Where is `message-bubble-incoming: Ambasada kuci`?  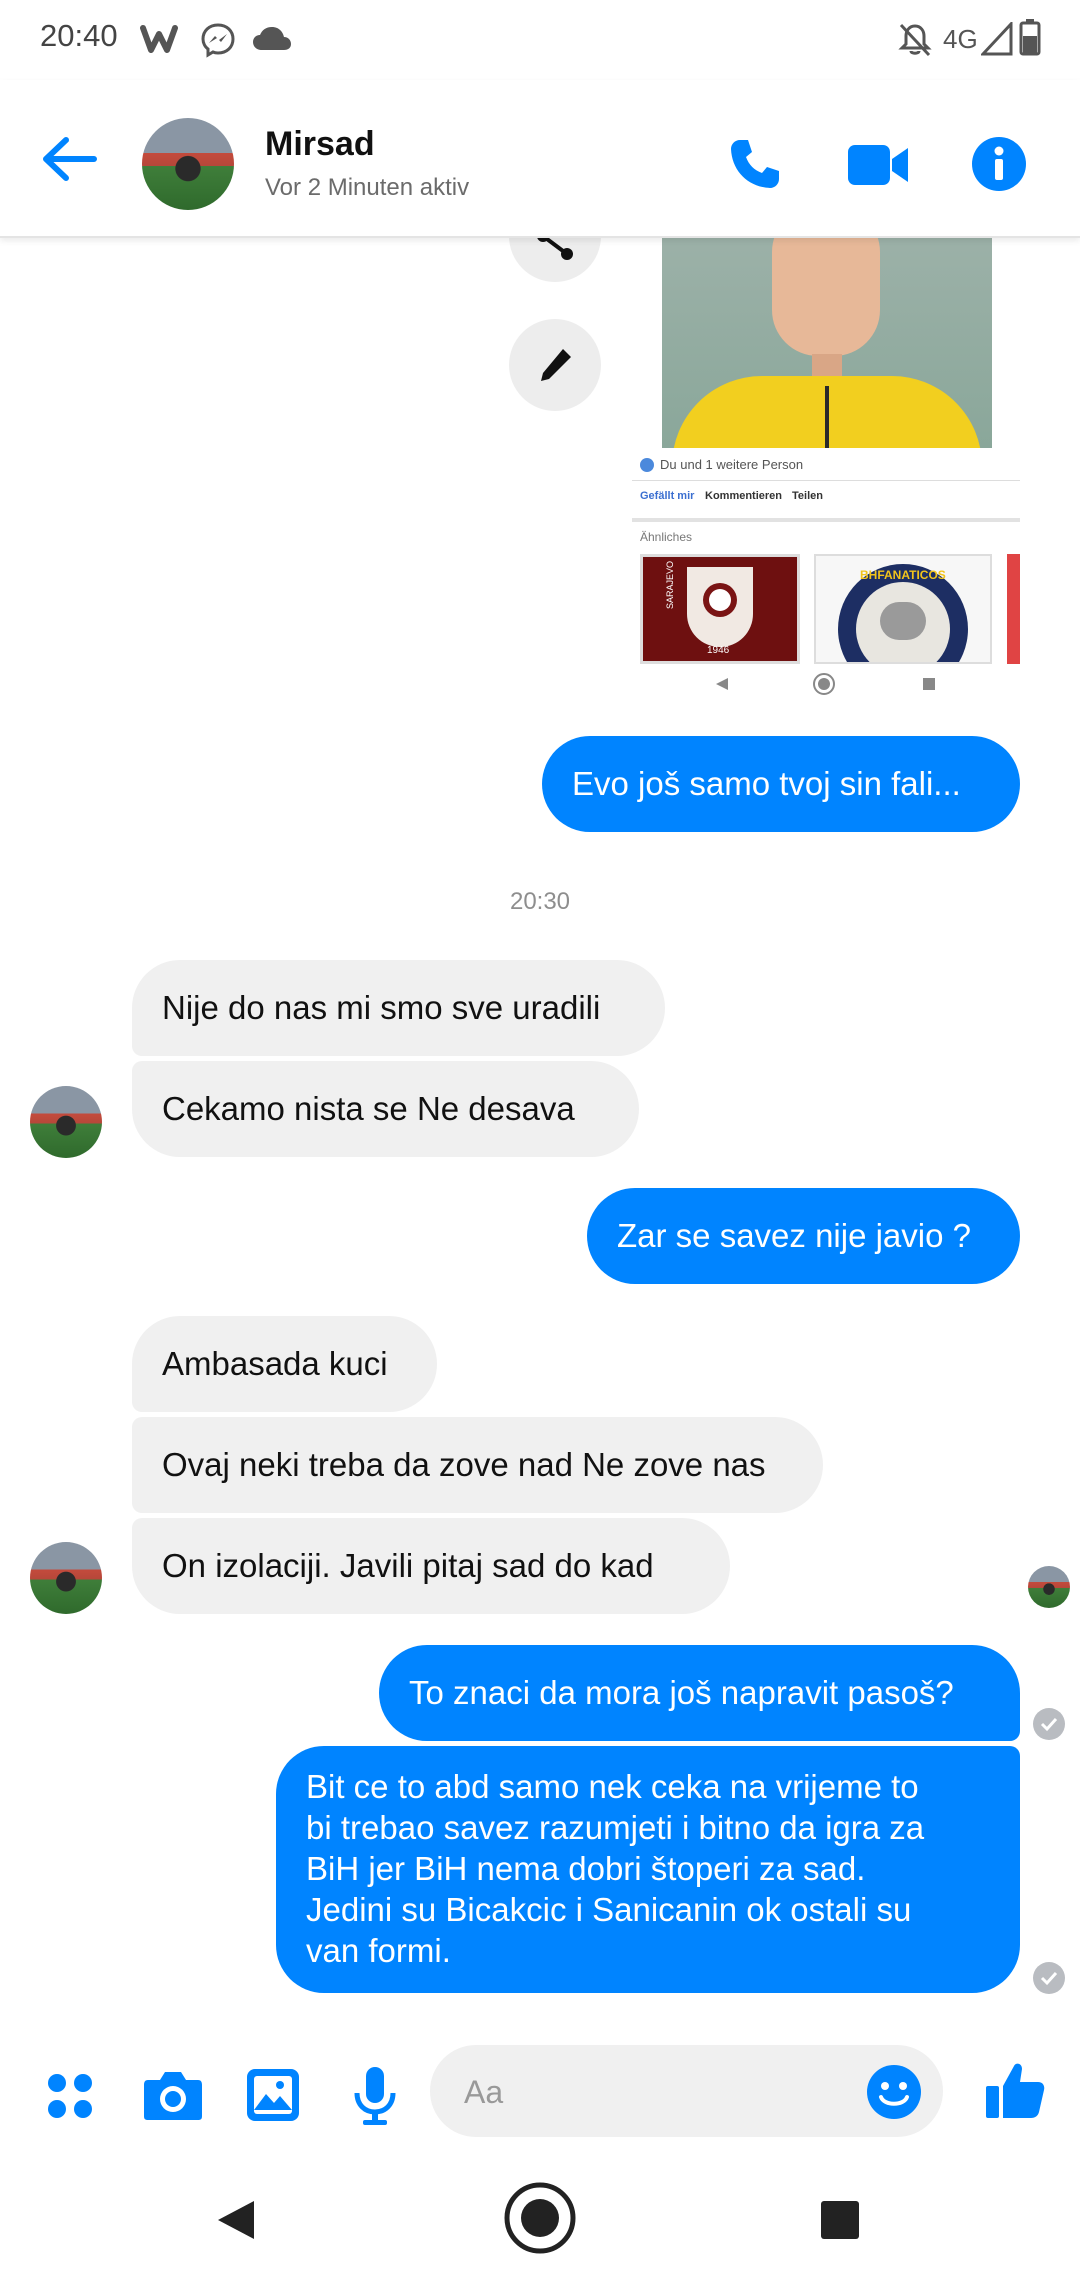 message-bubble-incoming: Ambasada kuci is located at coordinates (284, 1364).